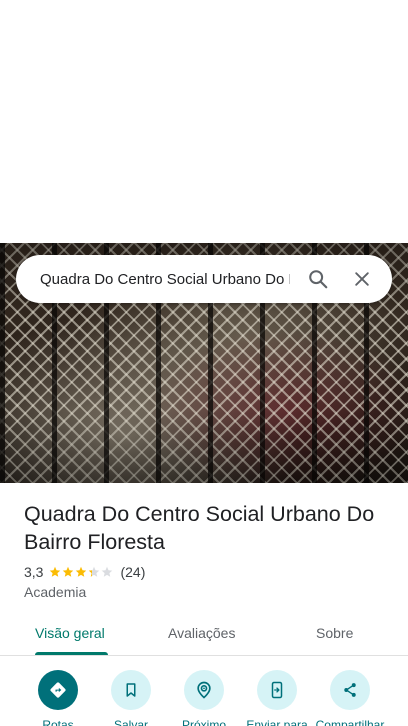 This screenshot has width=408, height=726. I want to click on search-icon, so click(318, 279).